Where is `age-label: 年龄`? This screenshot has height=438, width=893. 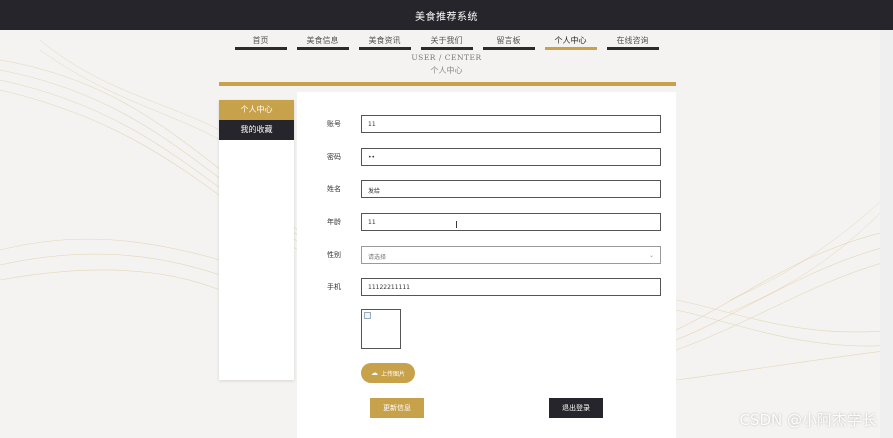 age-label: 年龄 is located at coordinates (334, 222).